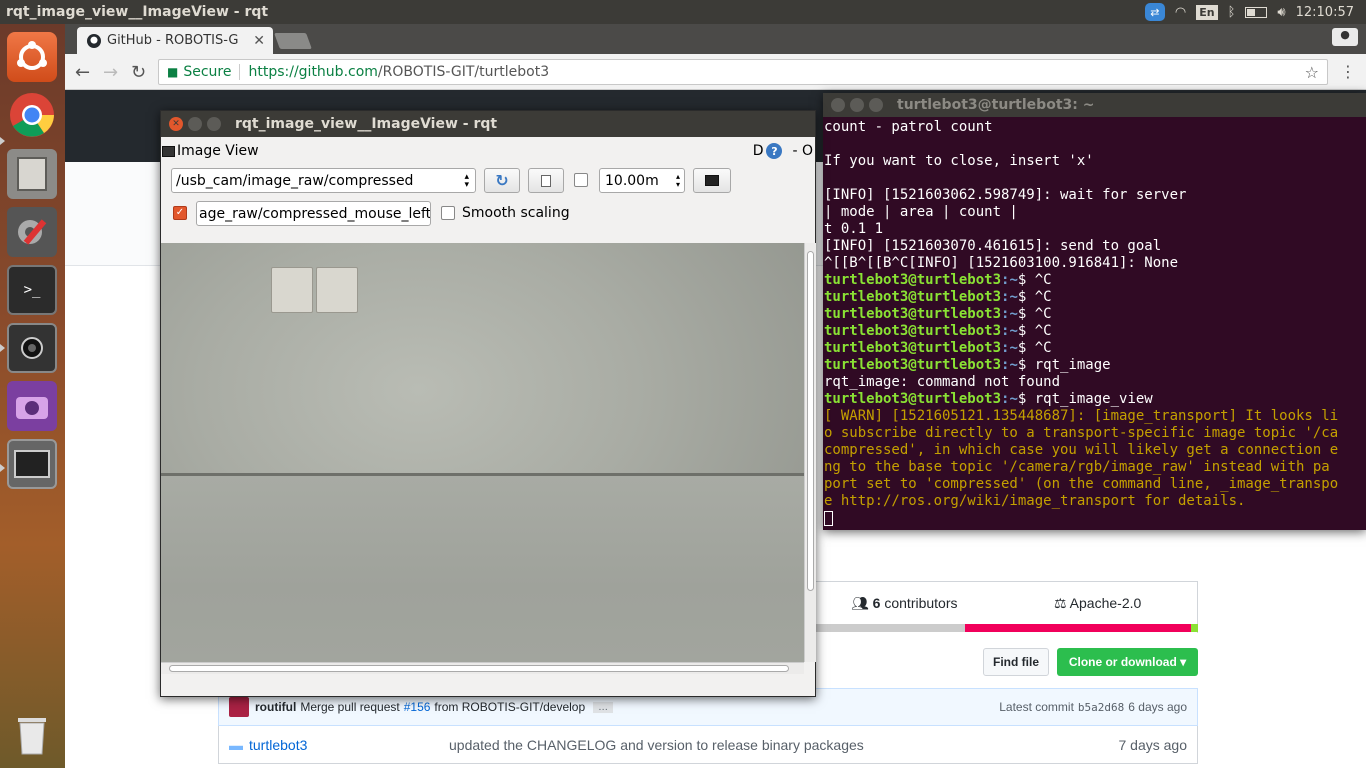  What do you see at coordinates (313, 213) in the screenshot?
I see `mouse-topic-input: age_raw/compressed_mouse_left` at bounding box center [313, 213].